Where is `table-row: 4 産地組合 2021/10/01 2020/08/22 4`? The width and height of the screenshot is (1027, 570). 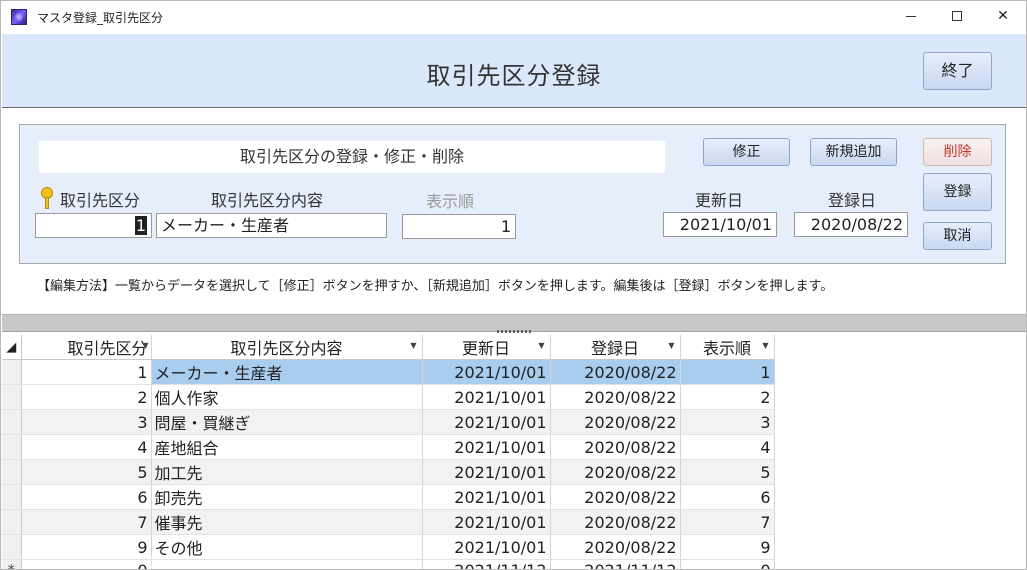 table-row: 4 産地組合 2021/10/01 2020/08/22 4 is located at coordinates (388, 447).